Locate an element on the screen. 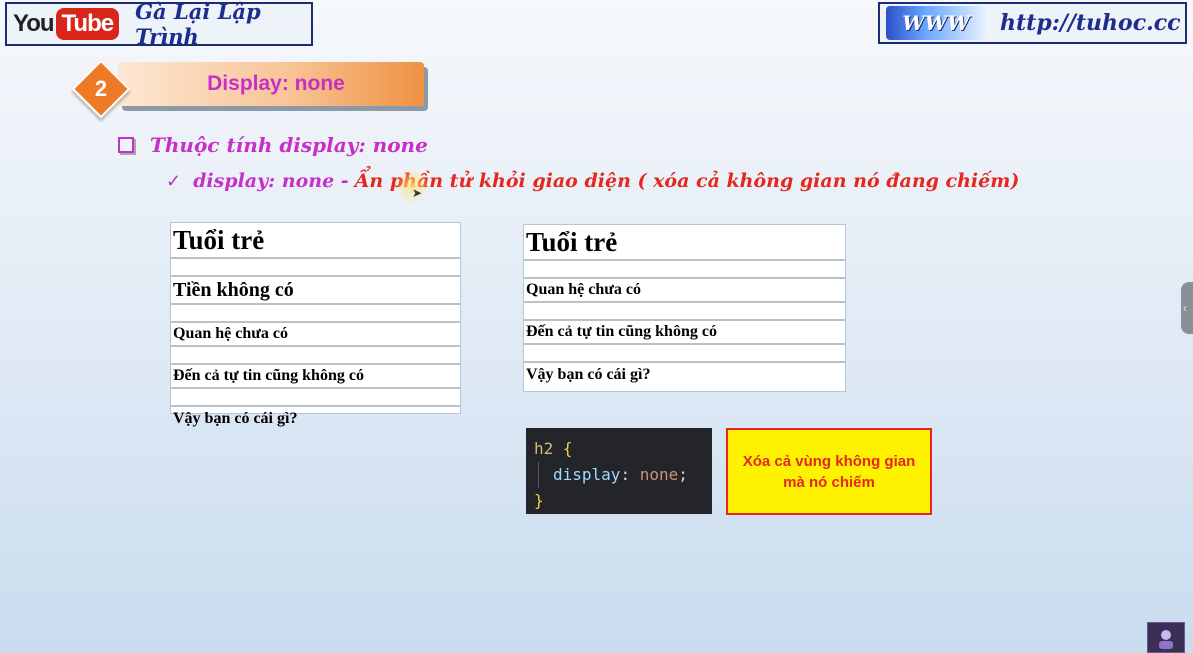  chevron-left-icon: ‹ is located at coordinates (1185, 308).